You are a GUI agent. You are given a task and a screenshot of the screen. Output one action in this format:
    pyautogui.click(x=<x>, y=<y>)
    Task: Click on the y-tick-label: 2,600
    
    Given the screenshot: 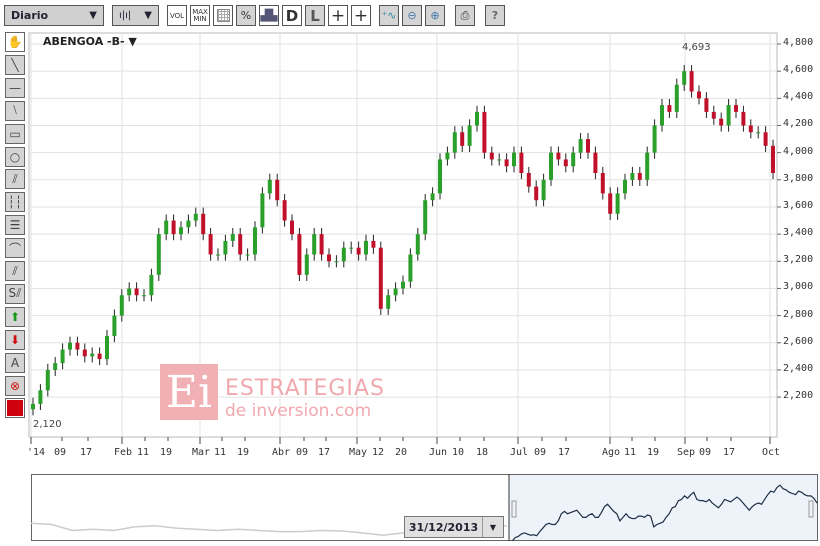 What is the action you would take?
    pyautogui.click(x=798, y=341)
    